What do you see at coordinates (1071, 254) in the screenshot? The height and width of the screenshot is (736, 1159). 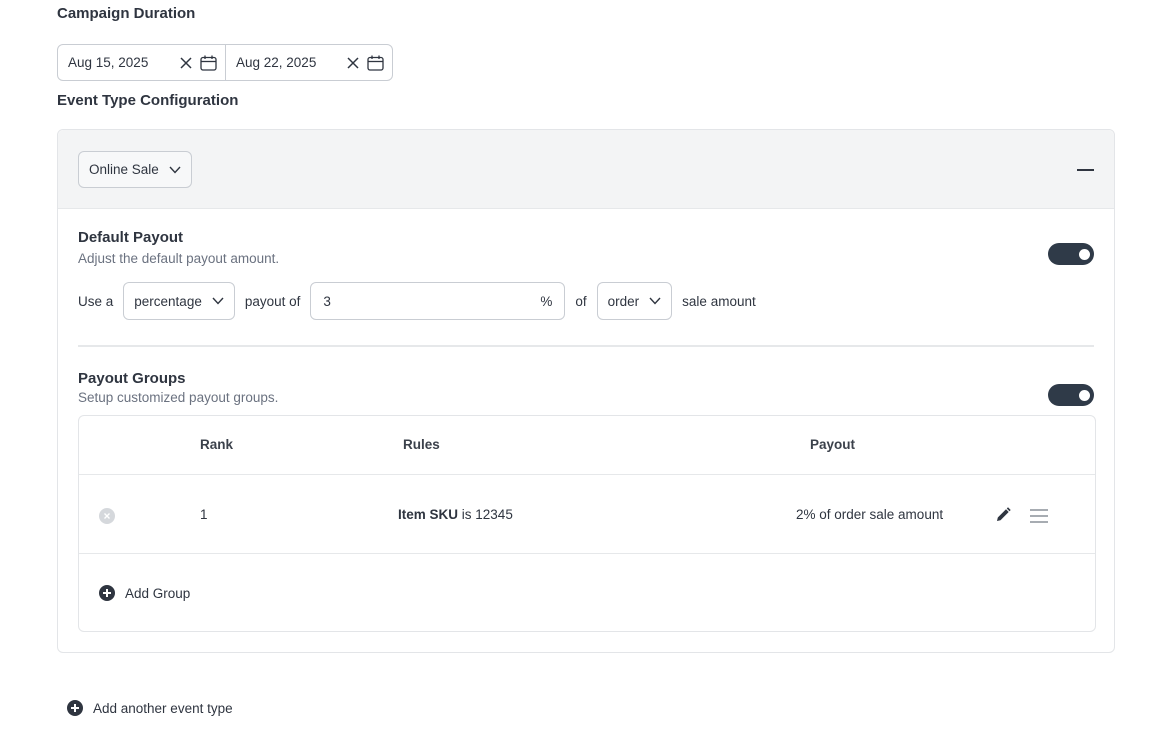 I see `default-payout-toggle` at bounding box center [1071, 254].